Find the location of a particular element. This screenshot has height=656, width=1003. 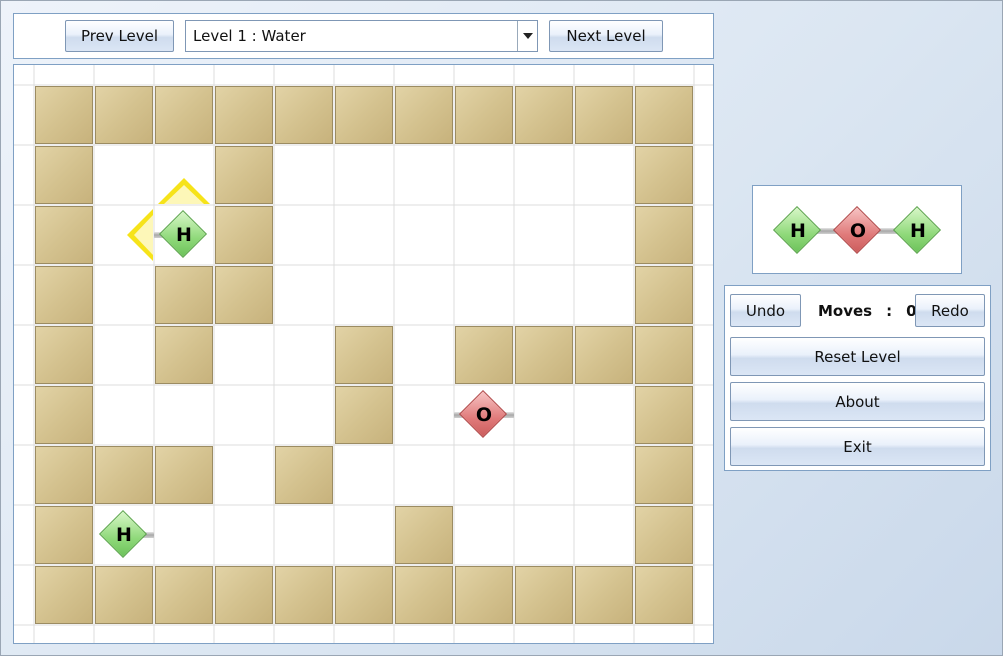

about-button: About is located at coordinates (857, 401).